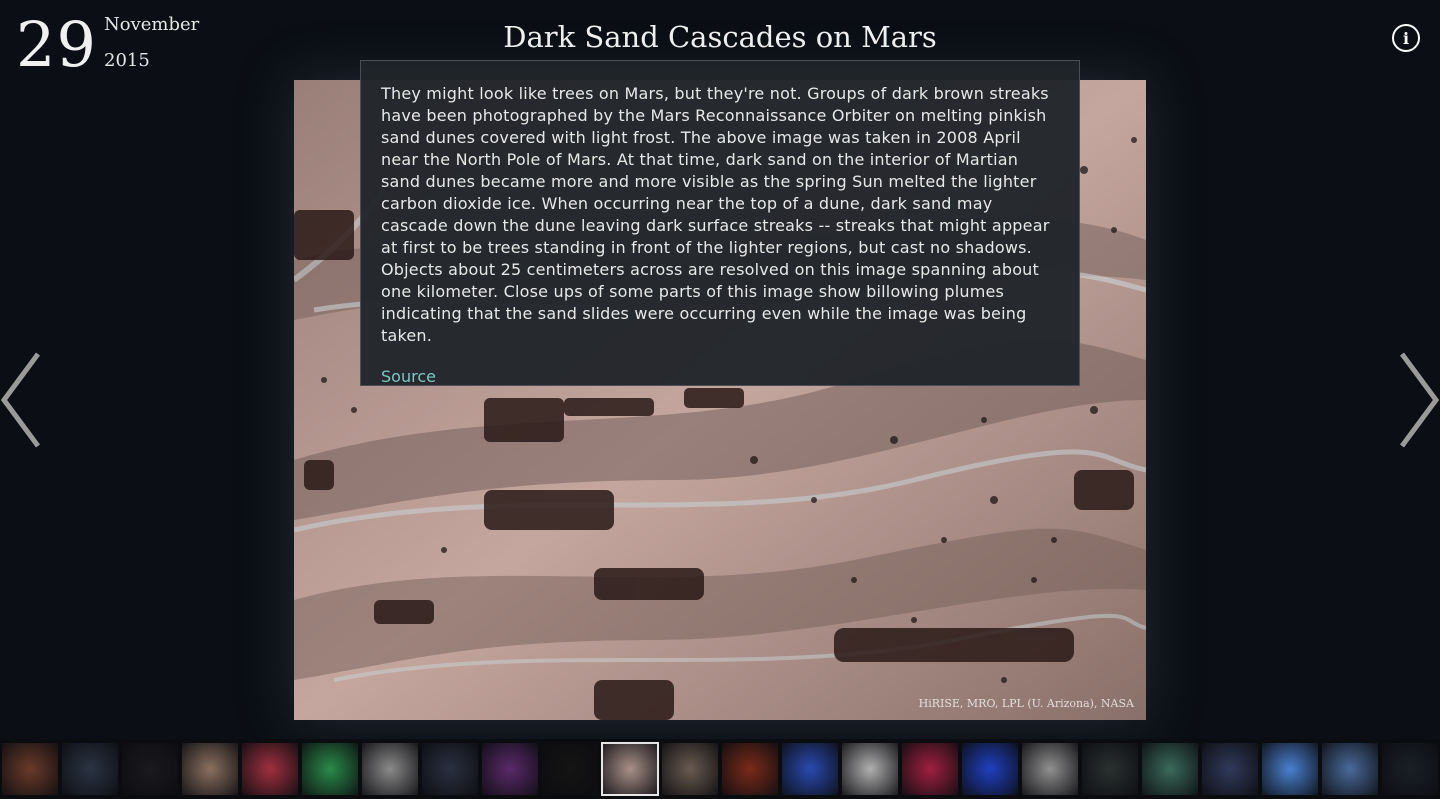 The height and width of the screenshot is (799, 1440). What do you see at coordinates (870, 769) in the screenshot?
I see `thumbnail-light-streak` at bounding box center [870, 769].